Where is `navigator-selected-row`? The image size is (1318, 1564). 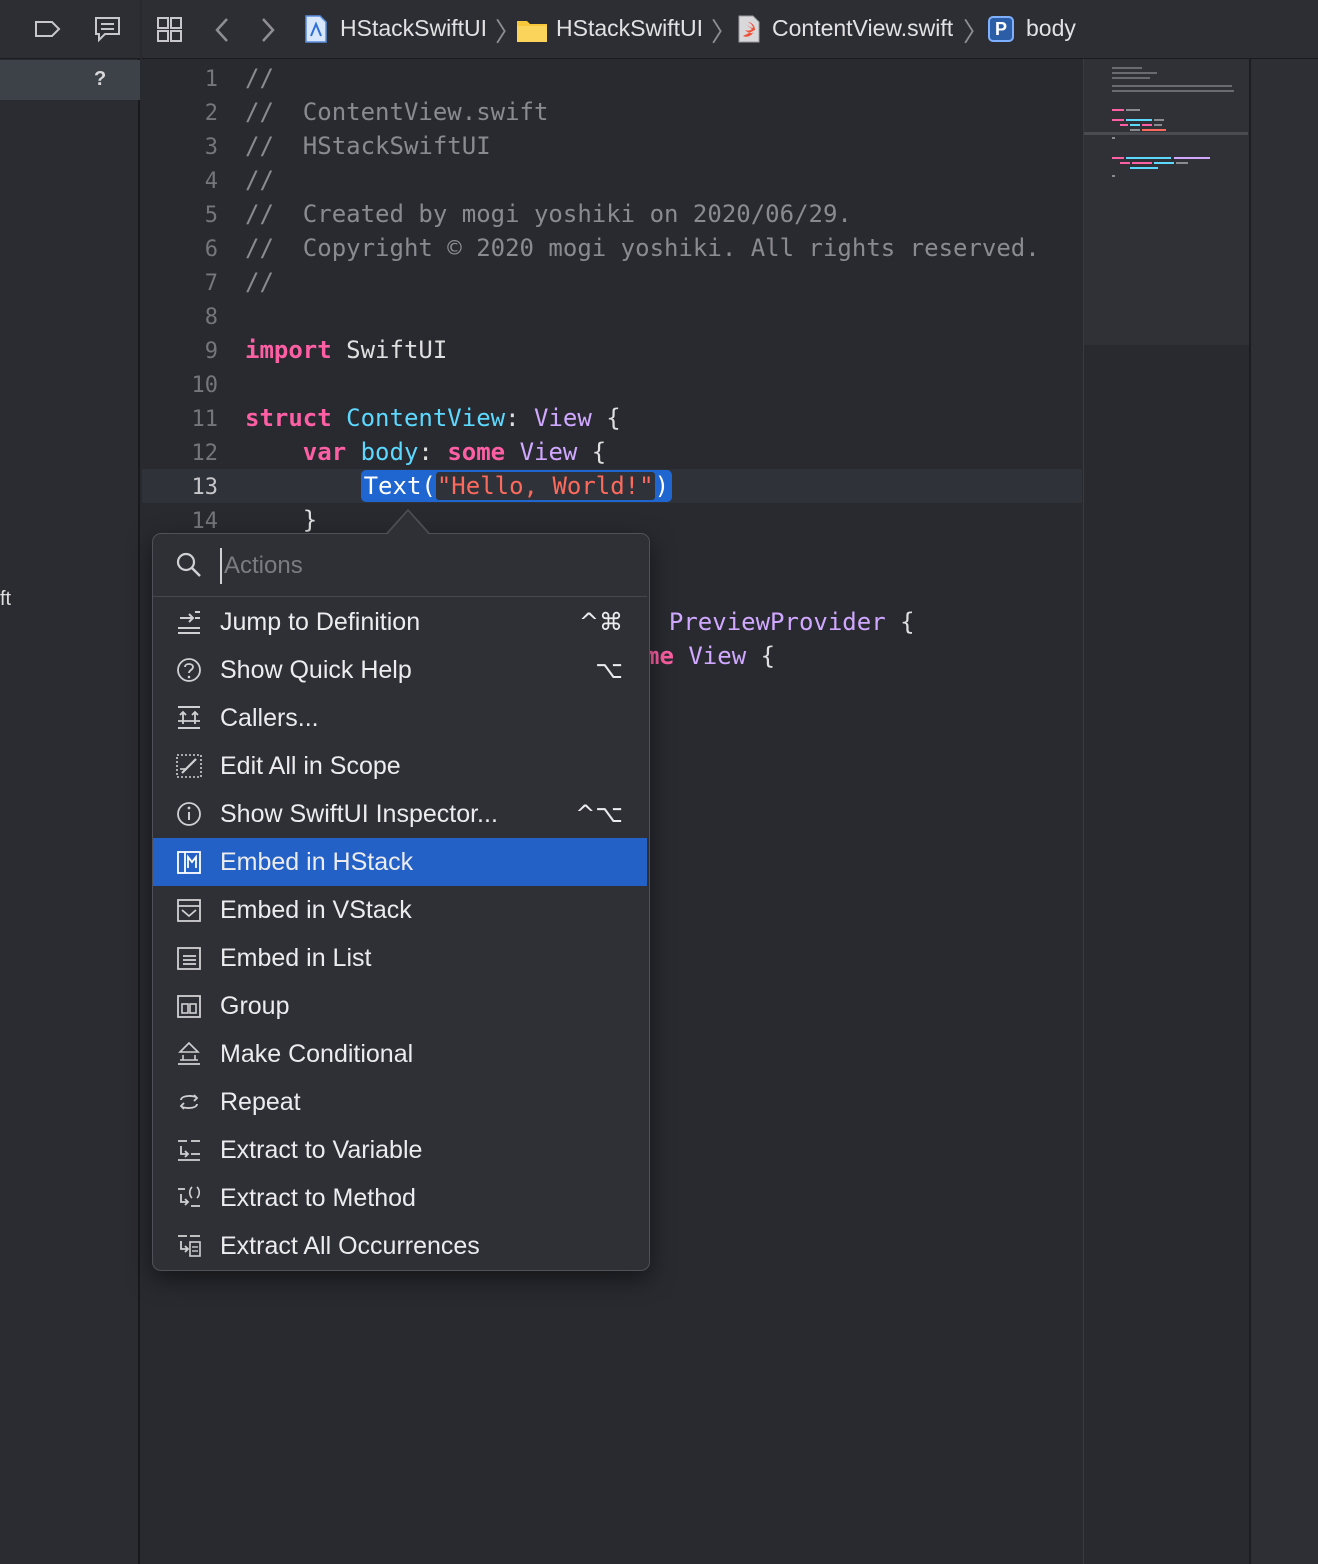 navigator-selected-row is located at coordinates (70, 80).